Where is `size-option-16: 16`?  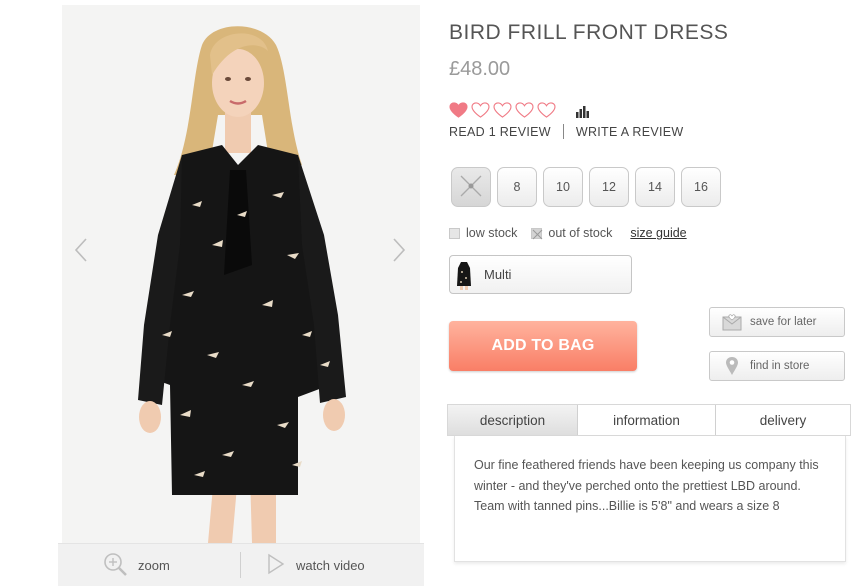
size-option-16: 16 is located at coordinates (701, 187).